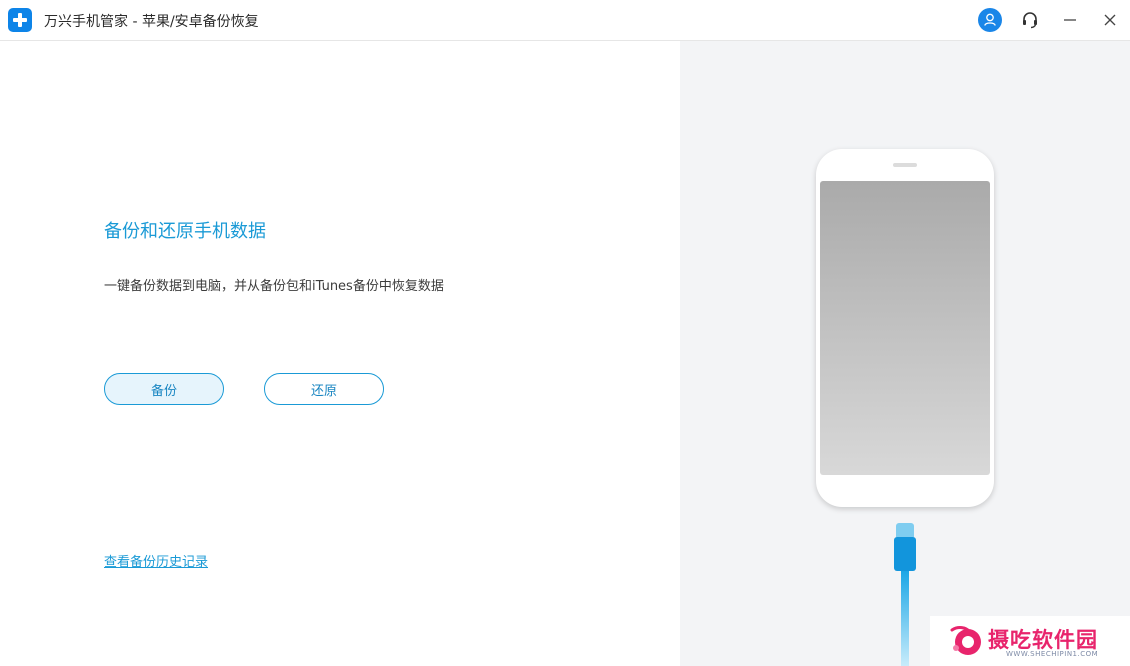 Image resolution: width=1130 pixels, height=666 pixels. Describe the element at coordinates (565, 20) in the screenshot. I see `title-bar: 万兴手机管家 - 苹果/安卓备份恢复` at that location.